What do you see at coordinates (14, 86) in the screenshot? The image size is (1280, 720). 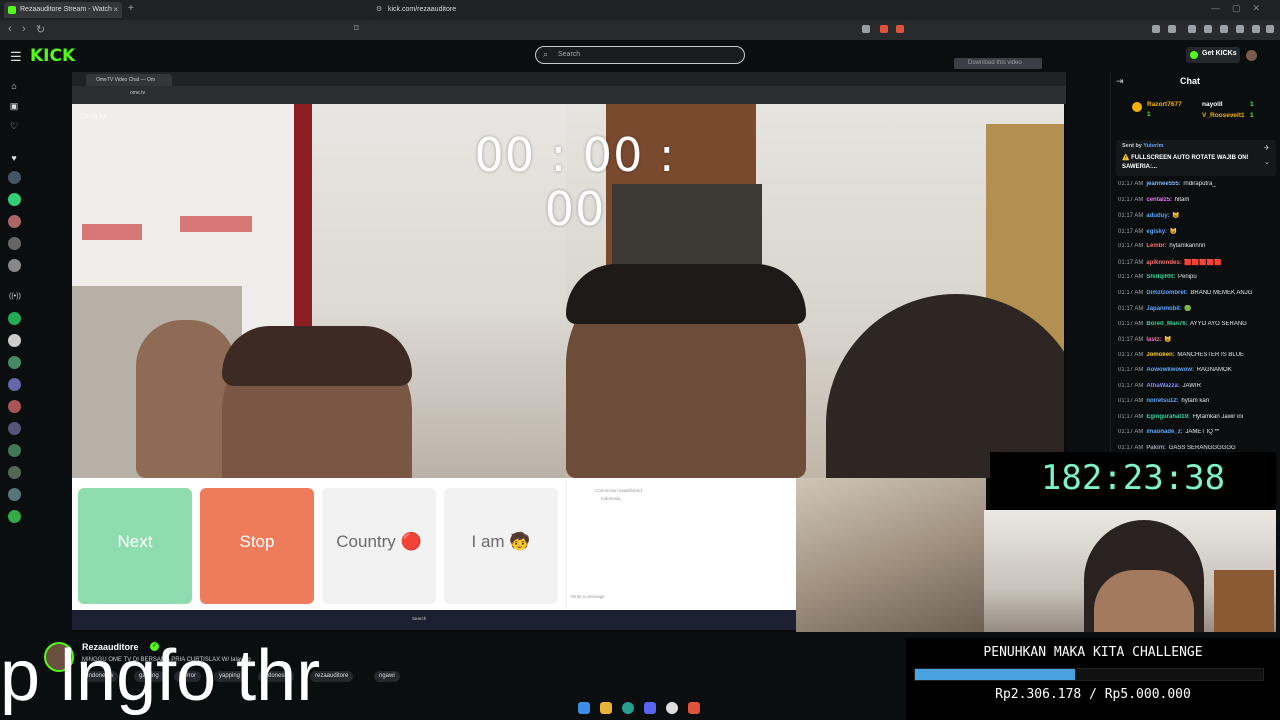 I see `home-icon: ⌂` at bounding box center [14, 86].